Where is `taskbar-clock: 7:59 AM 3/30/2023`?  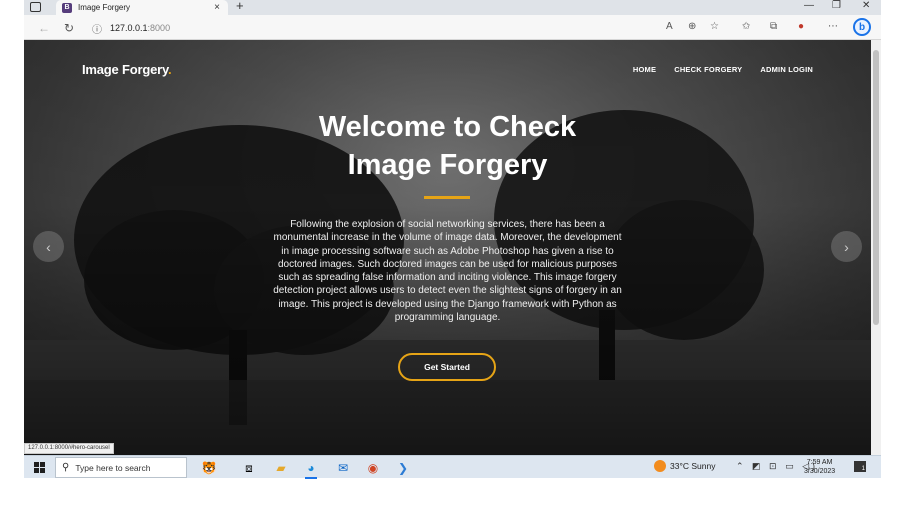 taskbar-clock: 7:59 AM 3/30/2023 is located at coordinates (819, 467).